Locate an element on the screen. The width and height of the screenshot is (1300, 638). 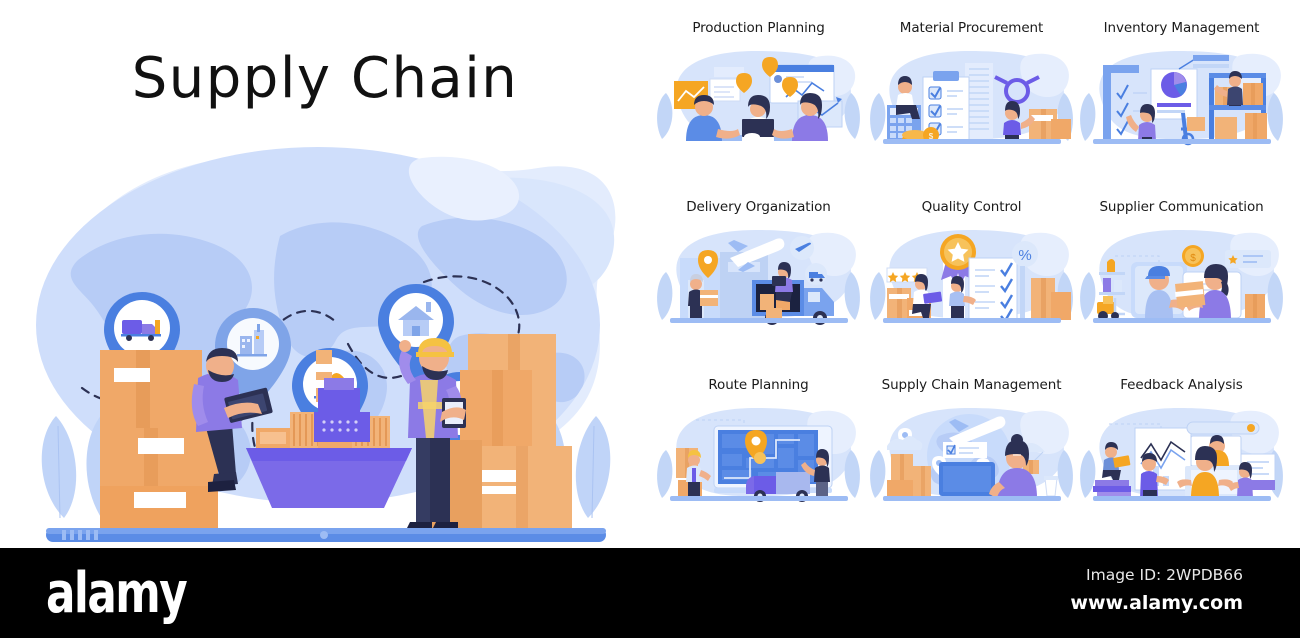
page-title: Supply Chain is located at coordinates (325, 78).